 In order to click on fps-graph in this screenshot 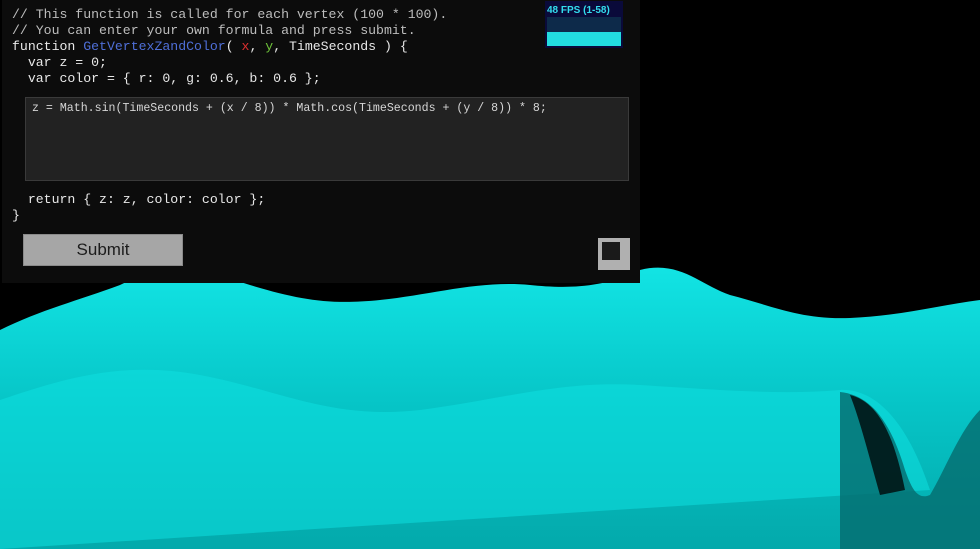, I will do `click(584, 31)`.